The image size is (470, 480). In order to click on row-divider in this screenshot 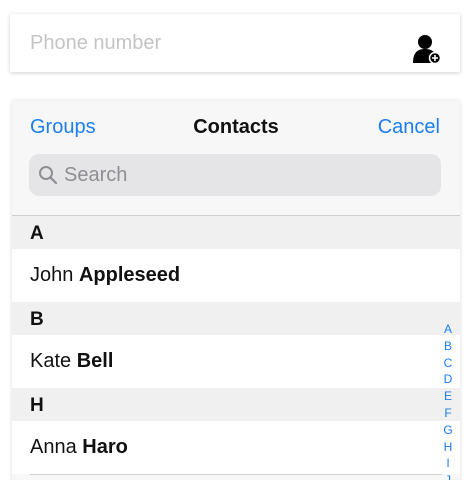, I will do `click(236, 474)`.